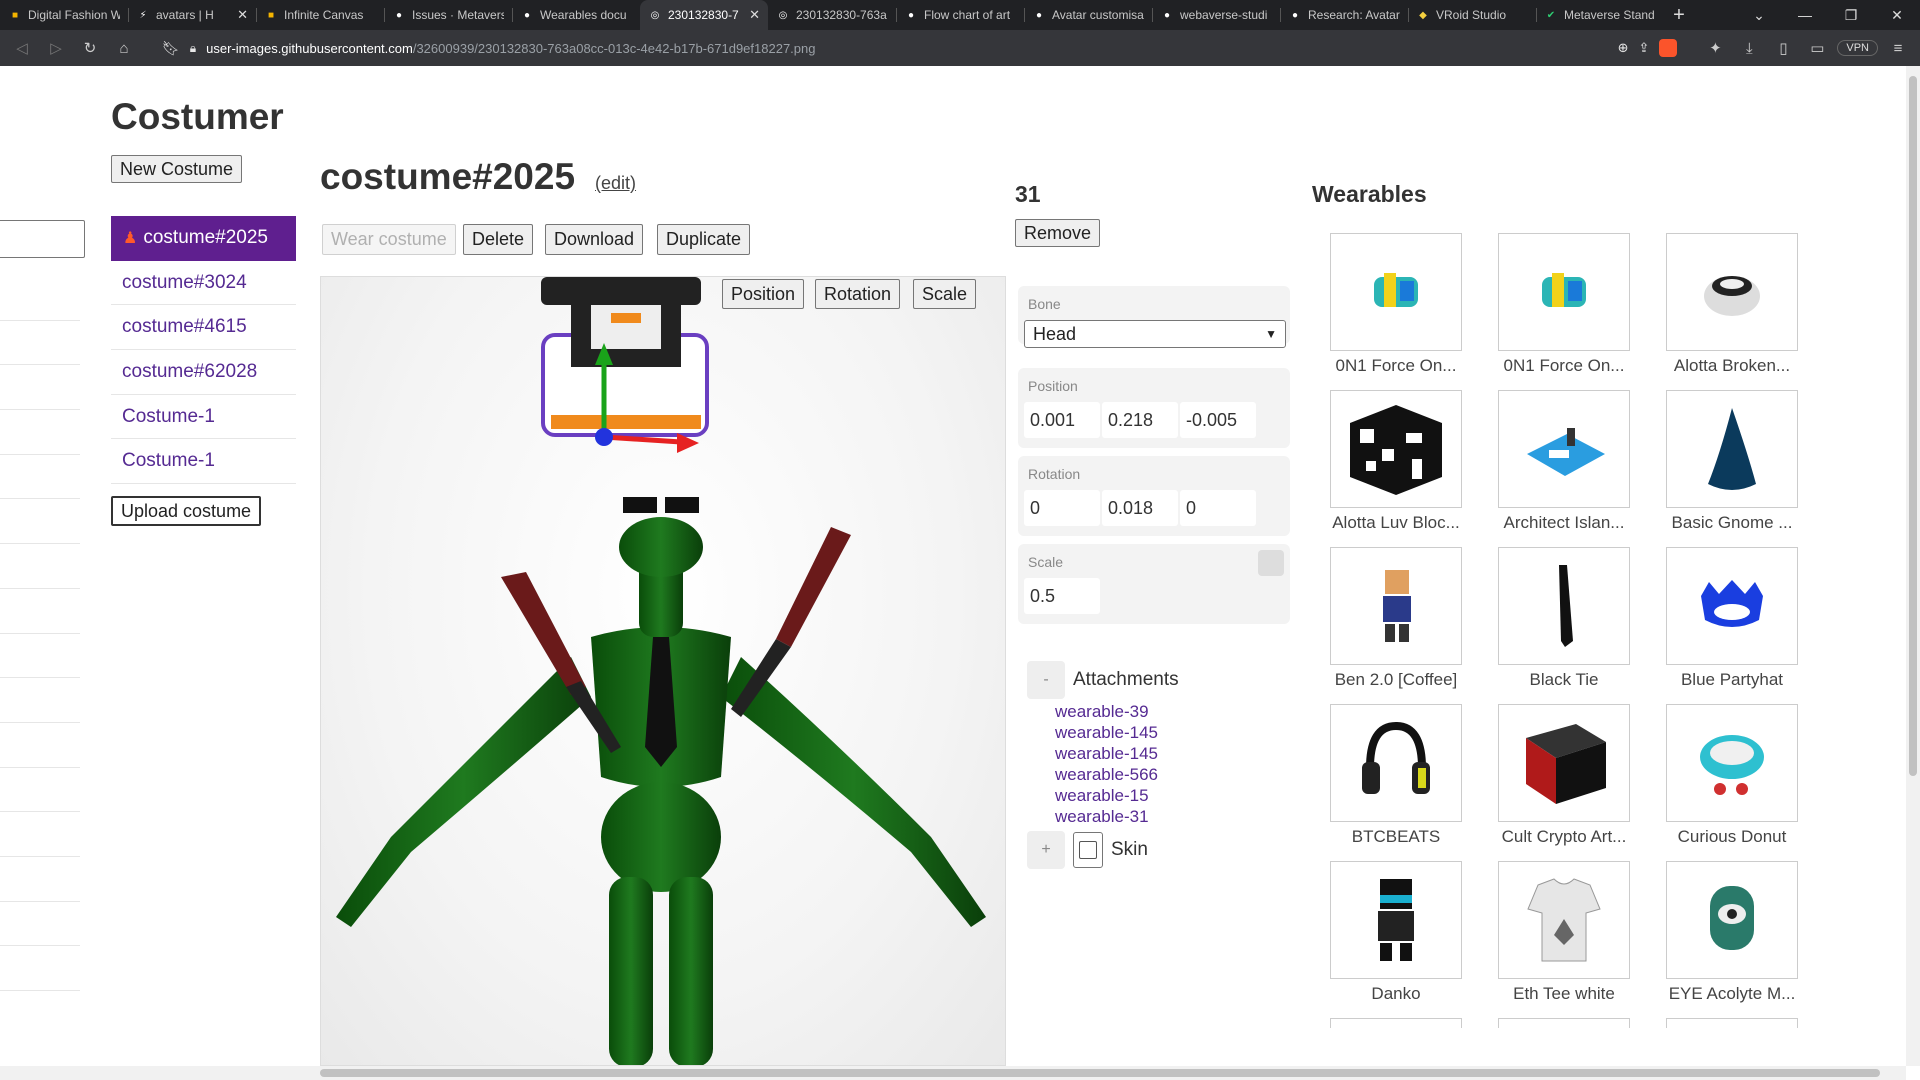 Image resolution: width=1920 pixels, height=1080 pixels. What do you see at coordinates (1218, 420) in the screenshot?
I see `position-z-input: -0.005` at bounding box center [1218, 420].